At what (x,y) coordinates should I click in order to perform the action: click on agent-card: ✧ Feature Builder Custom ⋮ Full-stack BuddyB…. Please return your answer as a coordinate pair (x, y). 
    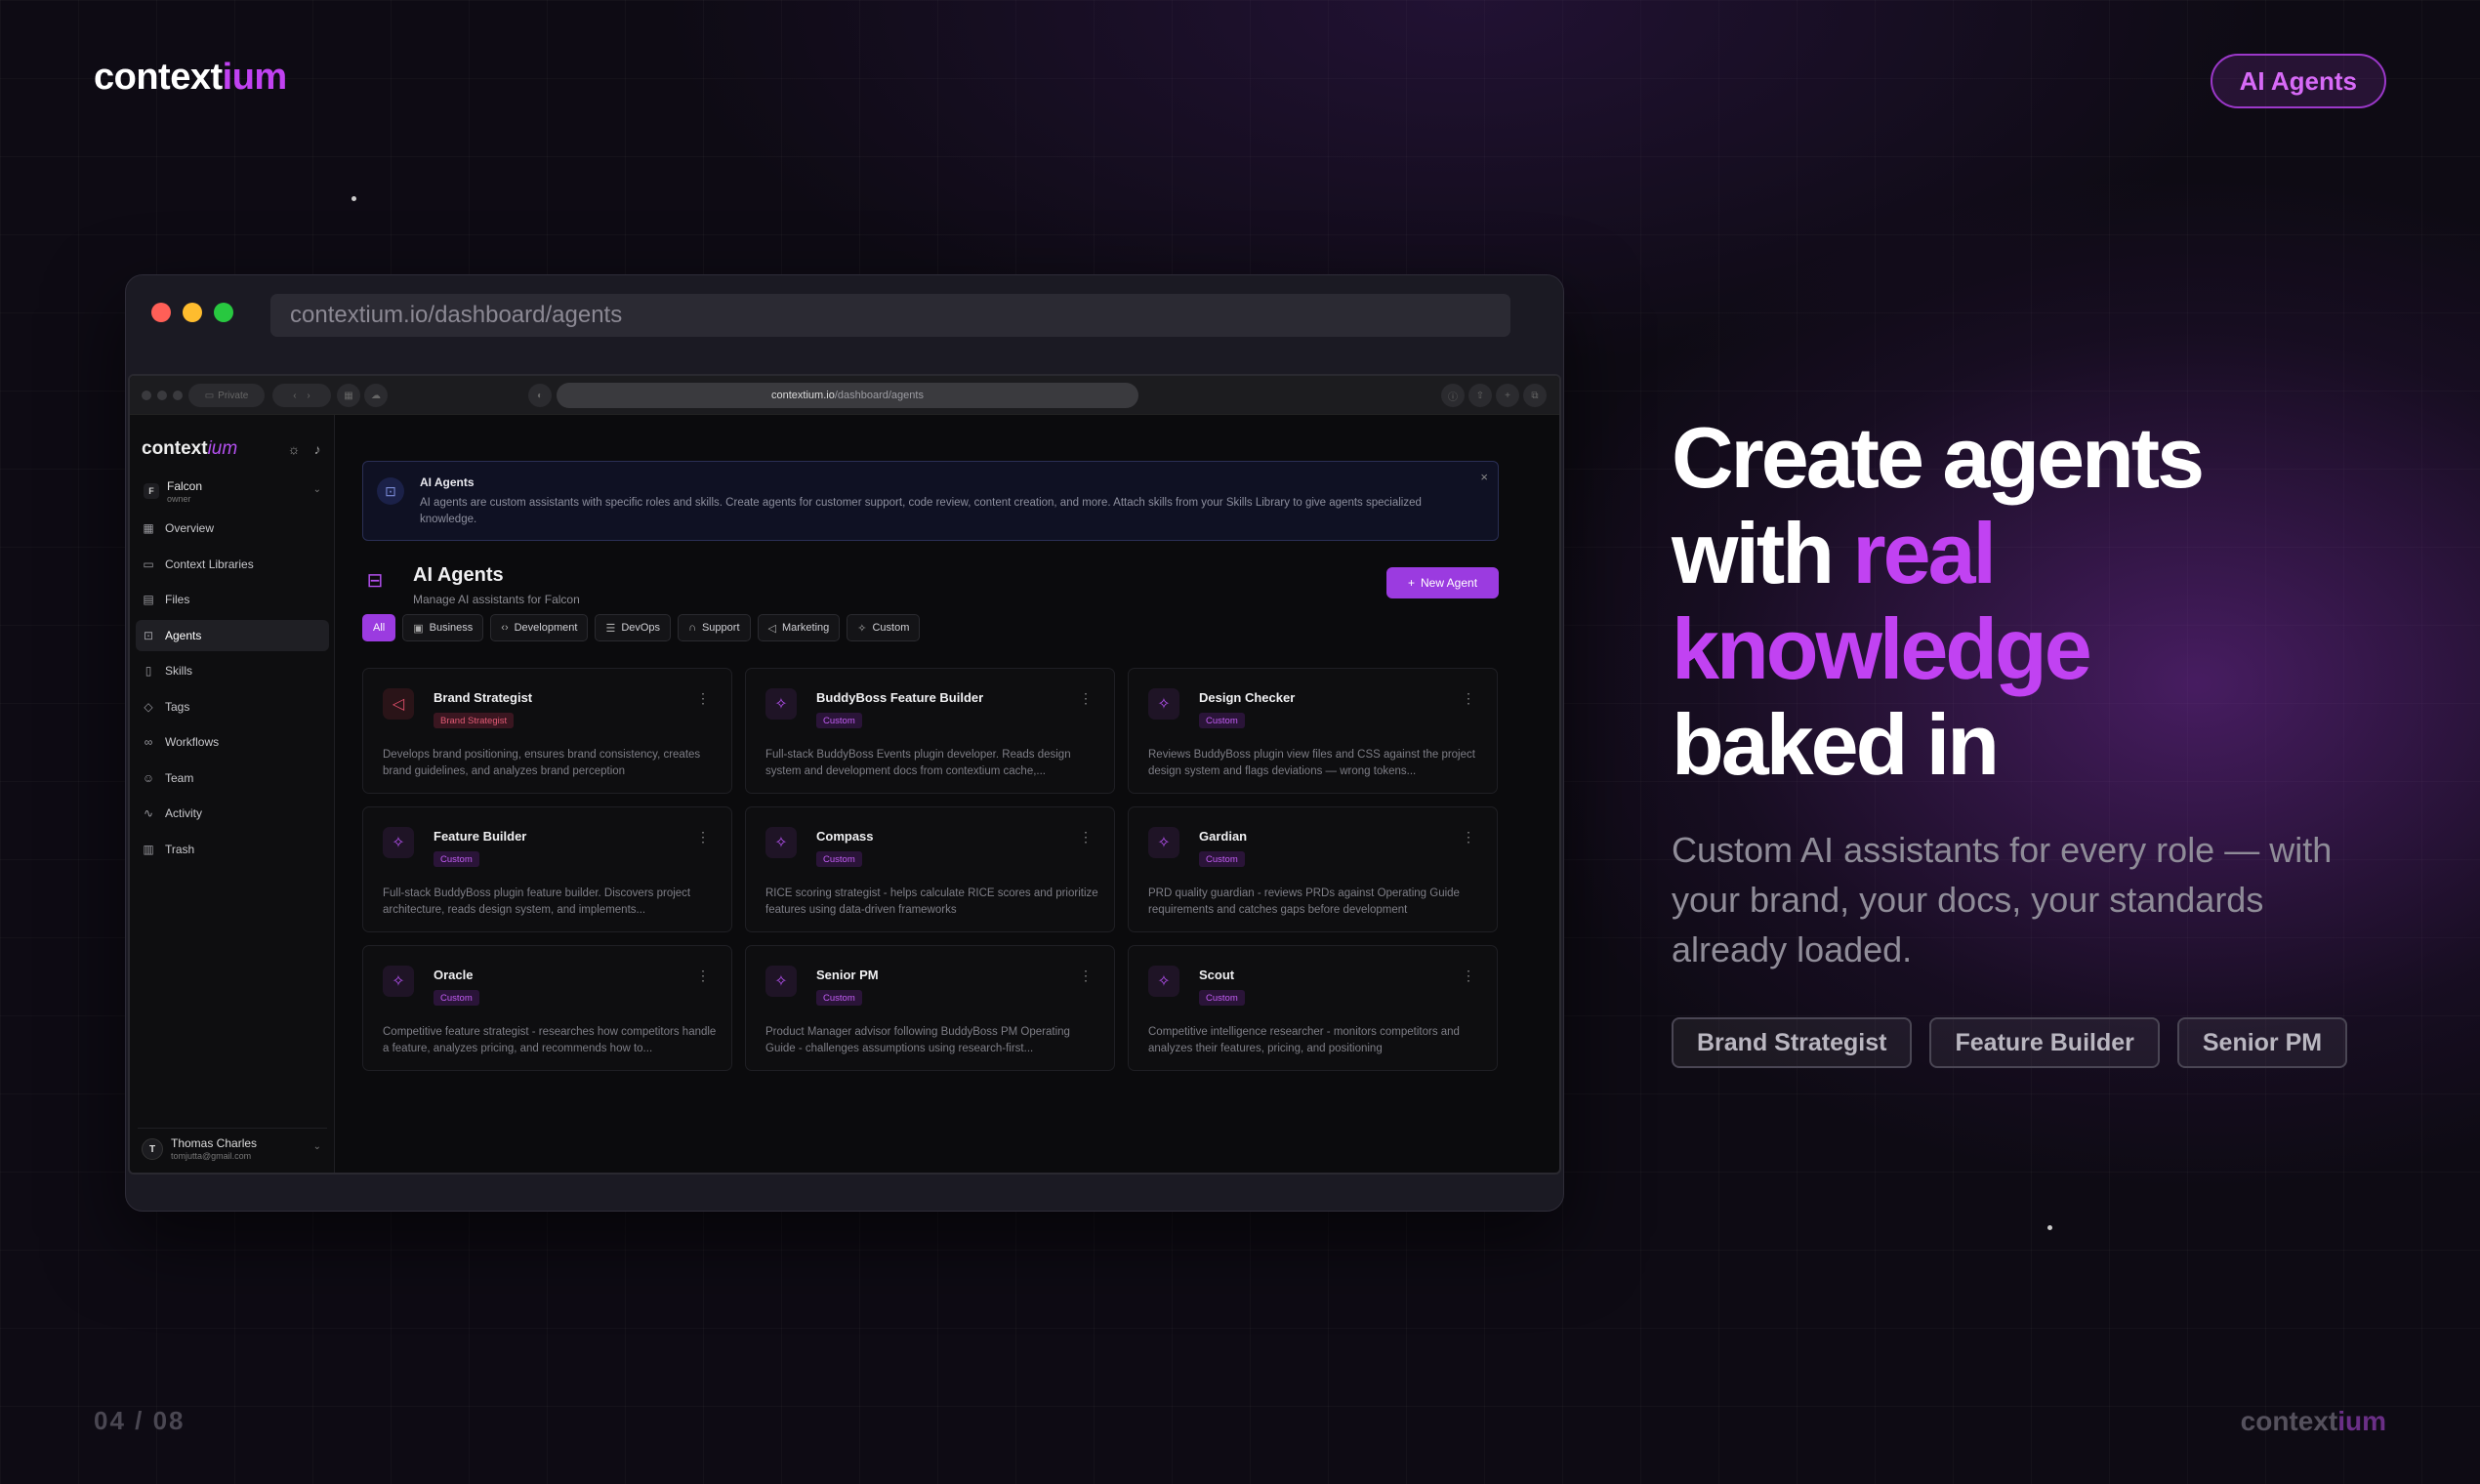
    Looking at the image, I should click on (547, 869).